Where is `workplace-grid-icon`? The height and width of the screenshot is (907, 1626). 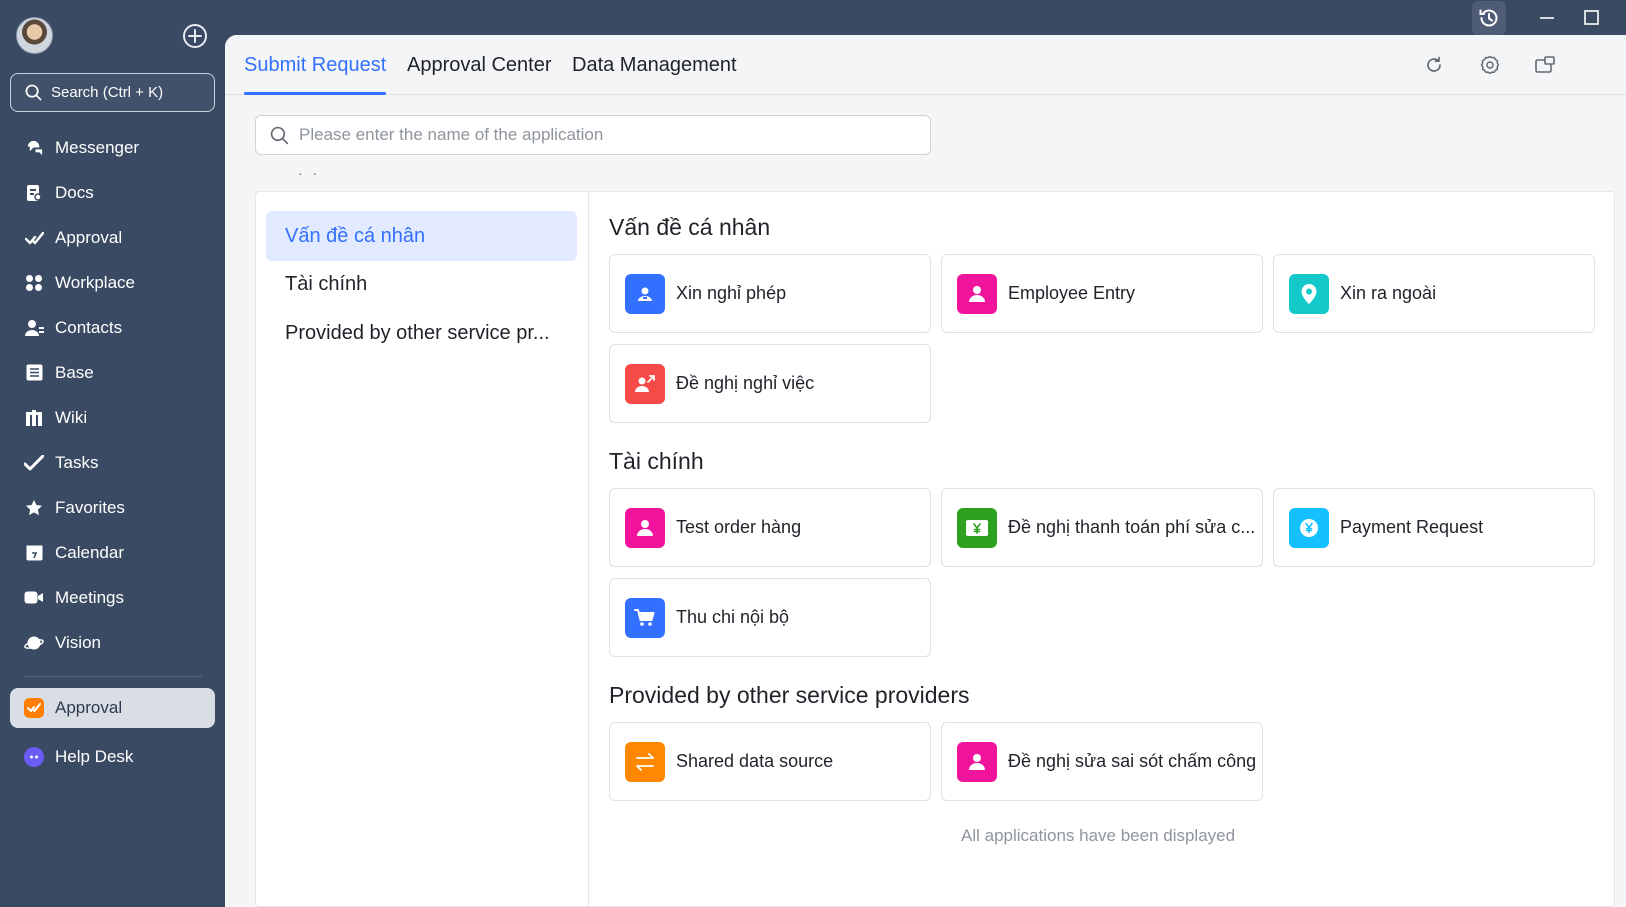 workplace-grid-icon is located at coordinates (34, 283).